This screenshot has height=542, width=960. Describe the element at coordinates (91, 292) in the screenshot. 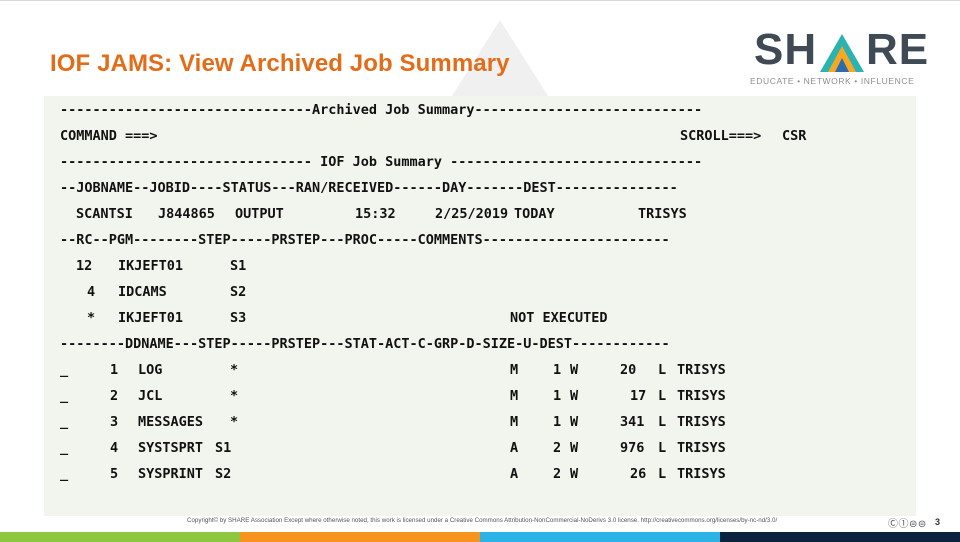

I see `step-rc: 4` at that location.